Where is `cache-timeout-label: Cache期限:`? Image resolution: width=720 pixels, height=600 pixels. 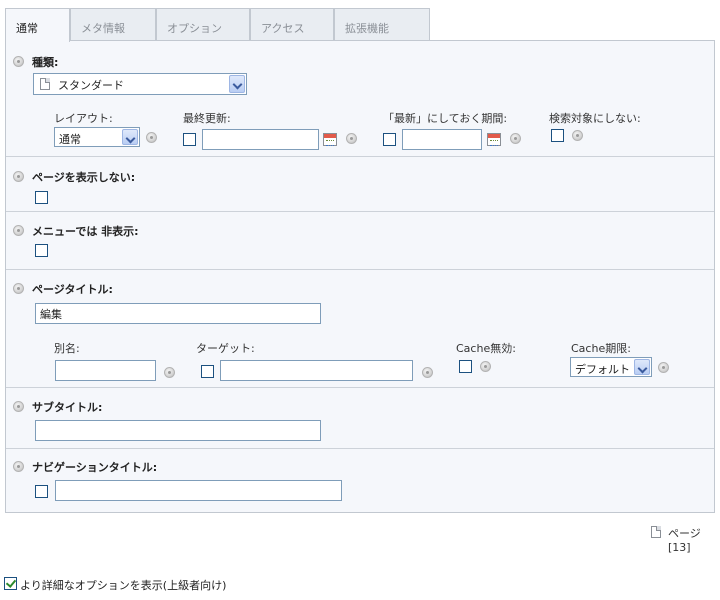
cache-timeout-label: Cache期限: is located at coordinates (601, 348).